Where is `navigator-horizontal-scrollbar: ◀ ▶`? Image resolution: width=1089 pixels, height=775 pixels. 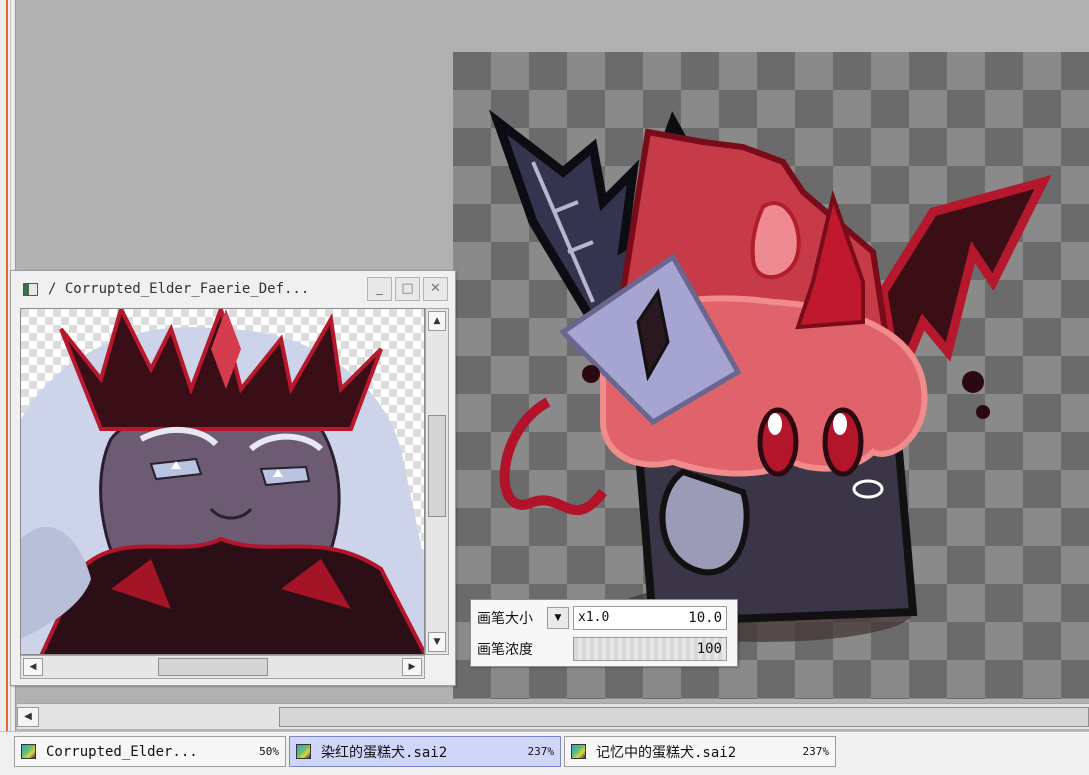
navigator-horizontal-scrollbar: ◀ ▶ is located at coordinates (222, 667).